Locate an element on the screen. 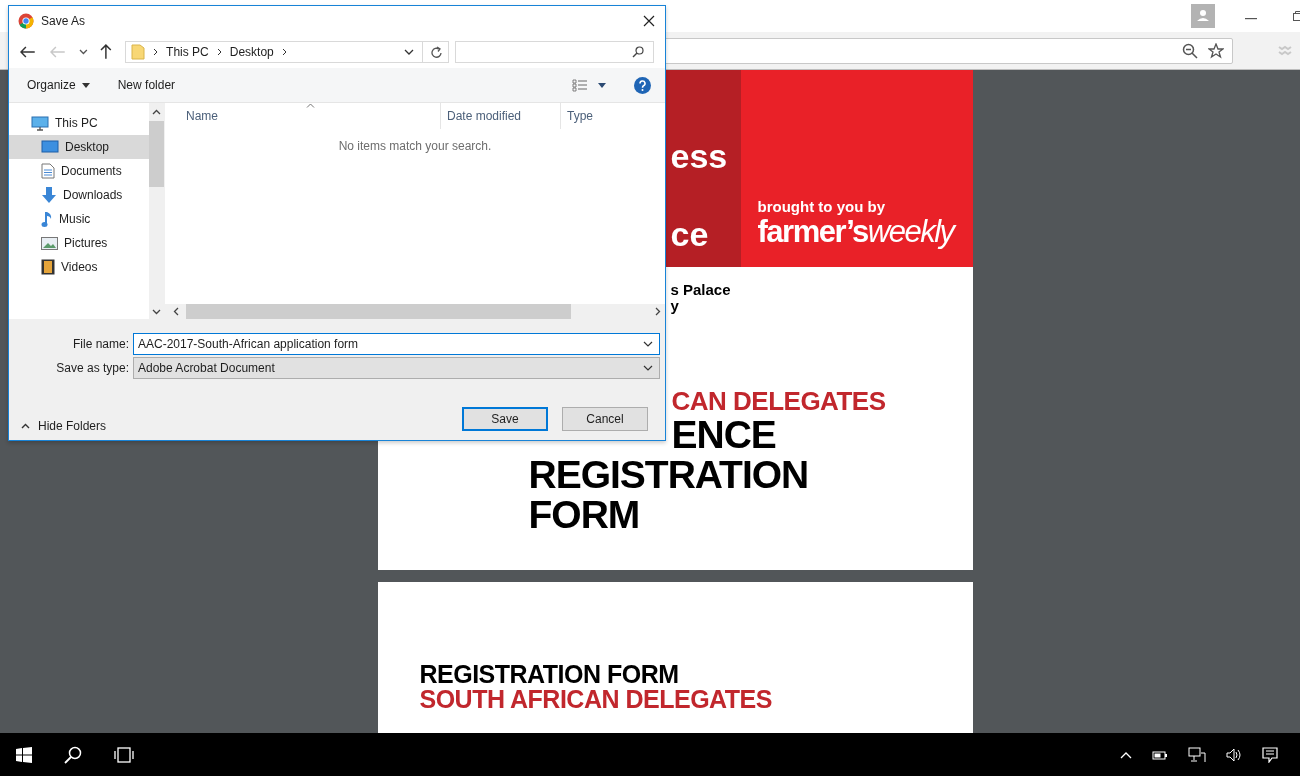 The width and height of the screenshot is (1300, 776). subtitle: SOUTH AFRICAN DELEGATES is located at coordinates (596, 699).